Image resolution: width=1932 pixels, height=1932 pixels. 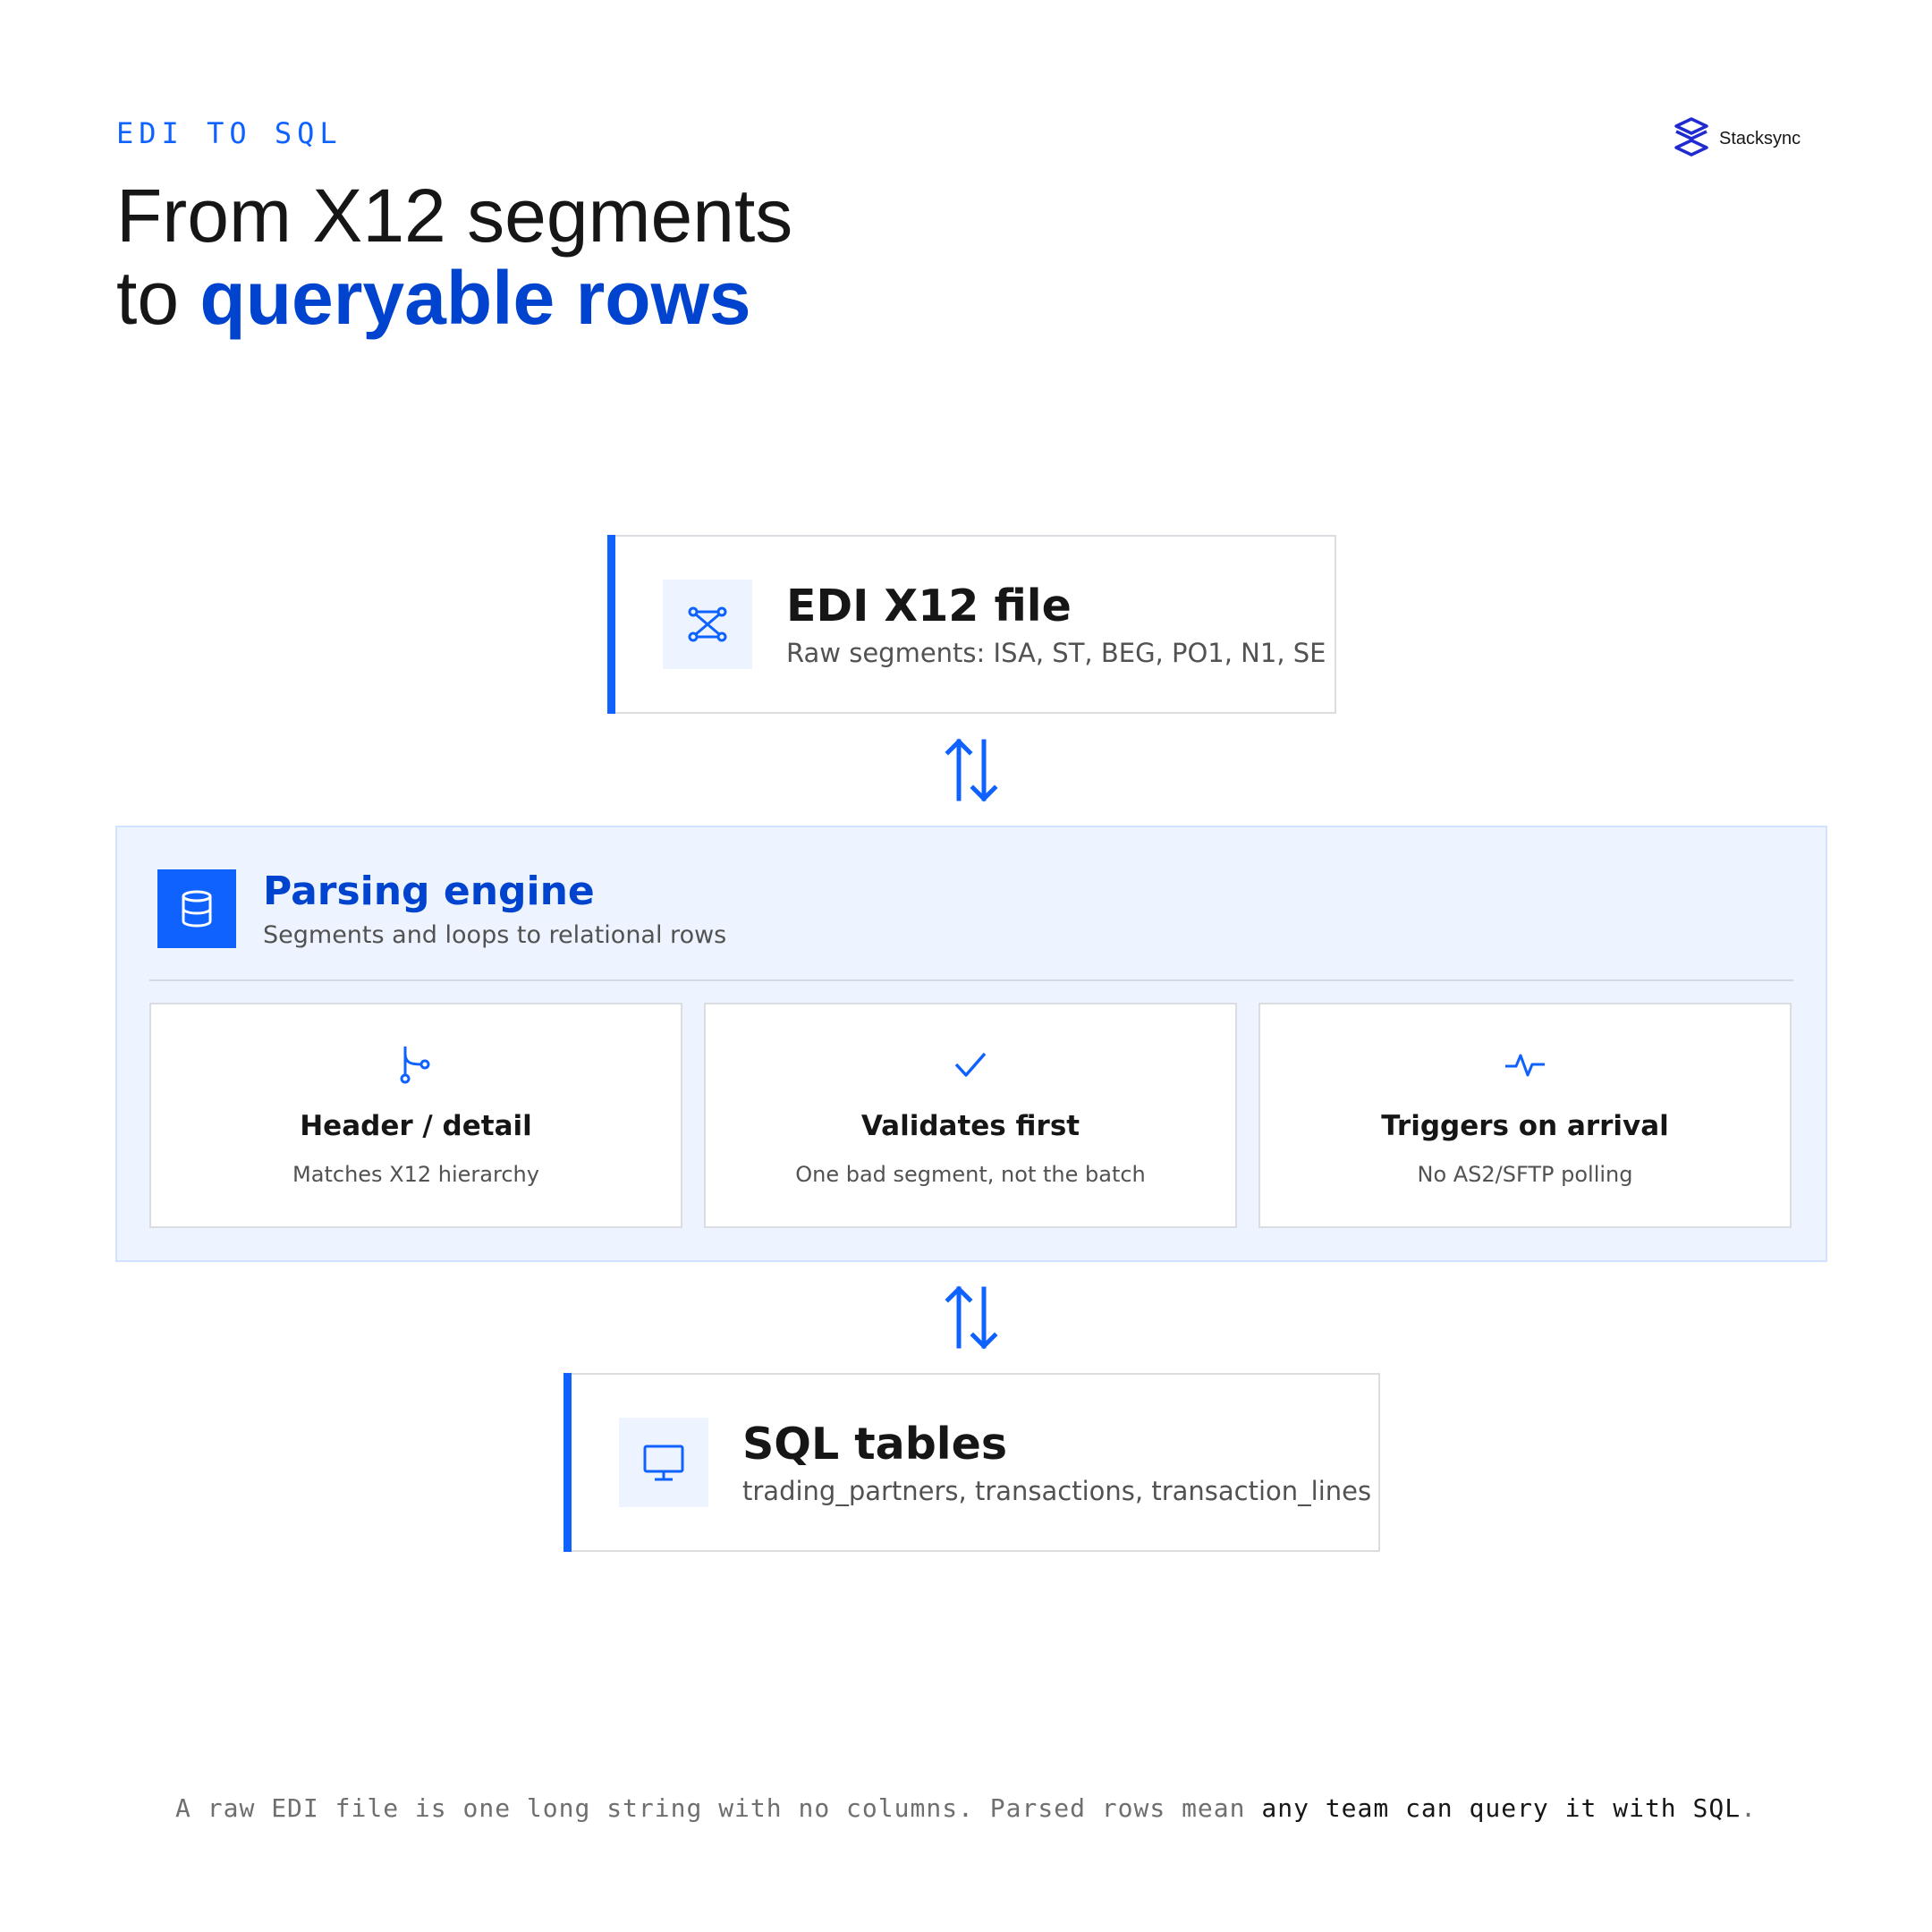 I want to click on branch-icon, so click(x=416, y=1064).